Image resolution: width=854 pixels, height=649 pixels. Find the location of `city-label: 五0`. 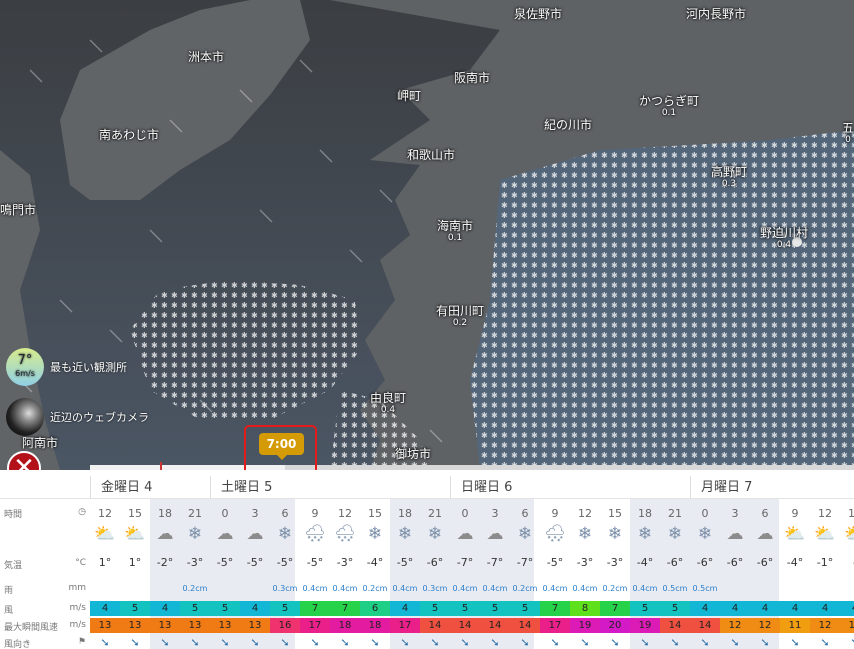

city-label: 五0 is located at coordinates (847, 133).